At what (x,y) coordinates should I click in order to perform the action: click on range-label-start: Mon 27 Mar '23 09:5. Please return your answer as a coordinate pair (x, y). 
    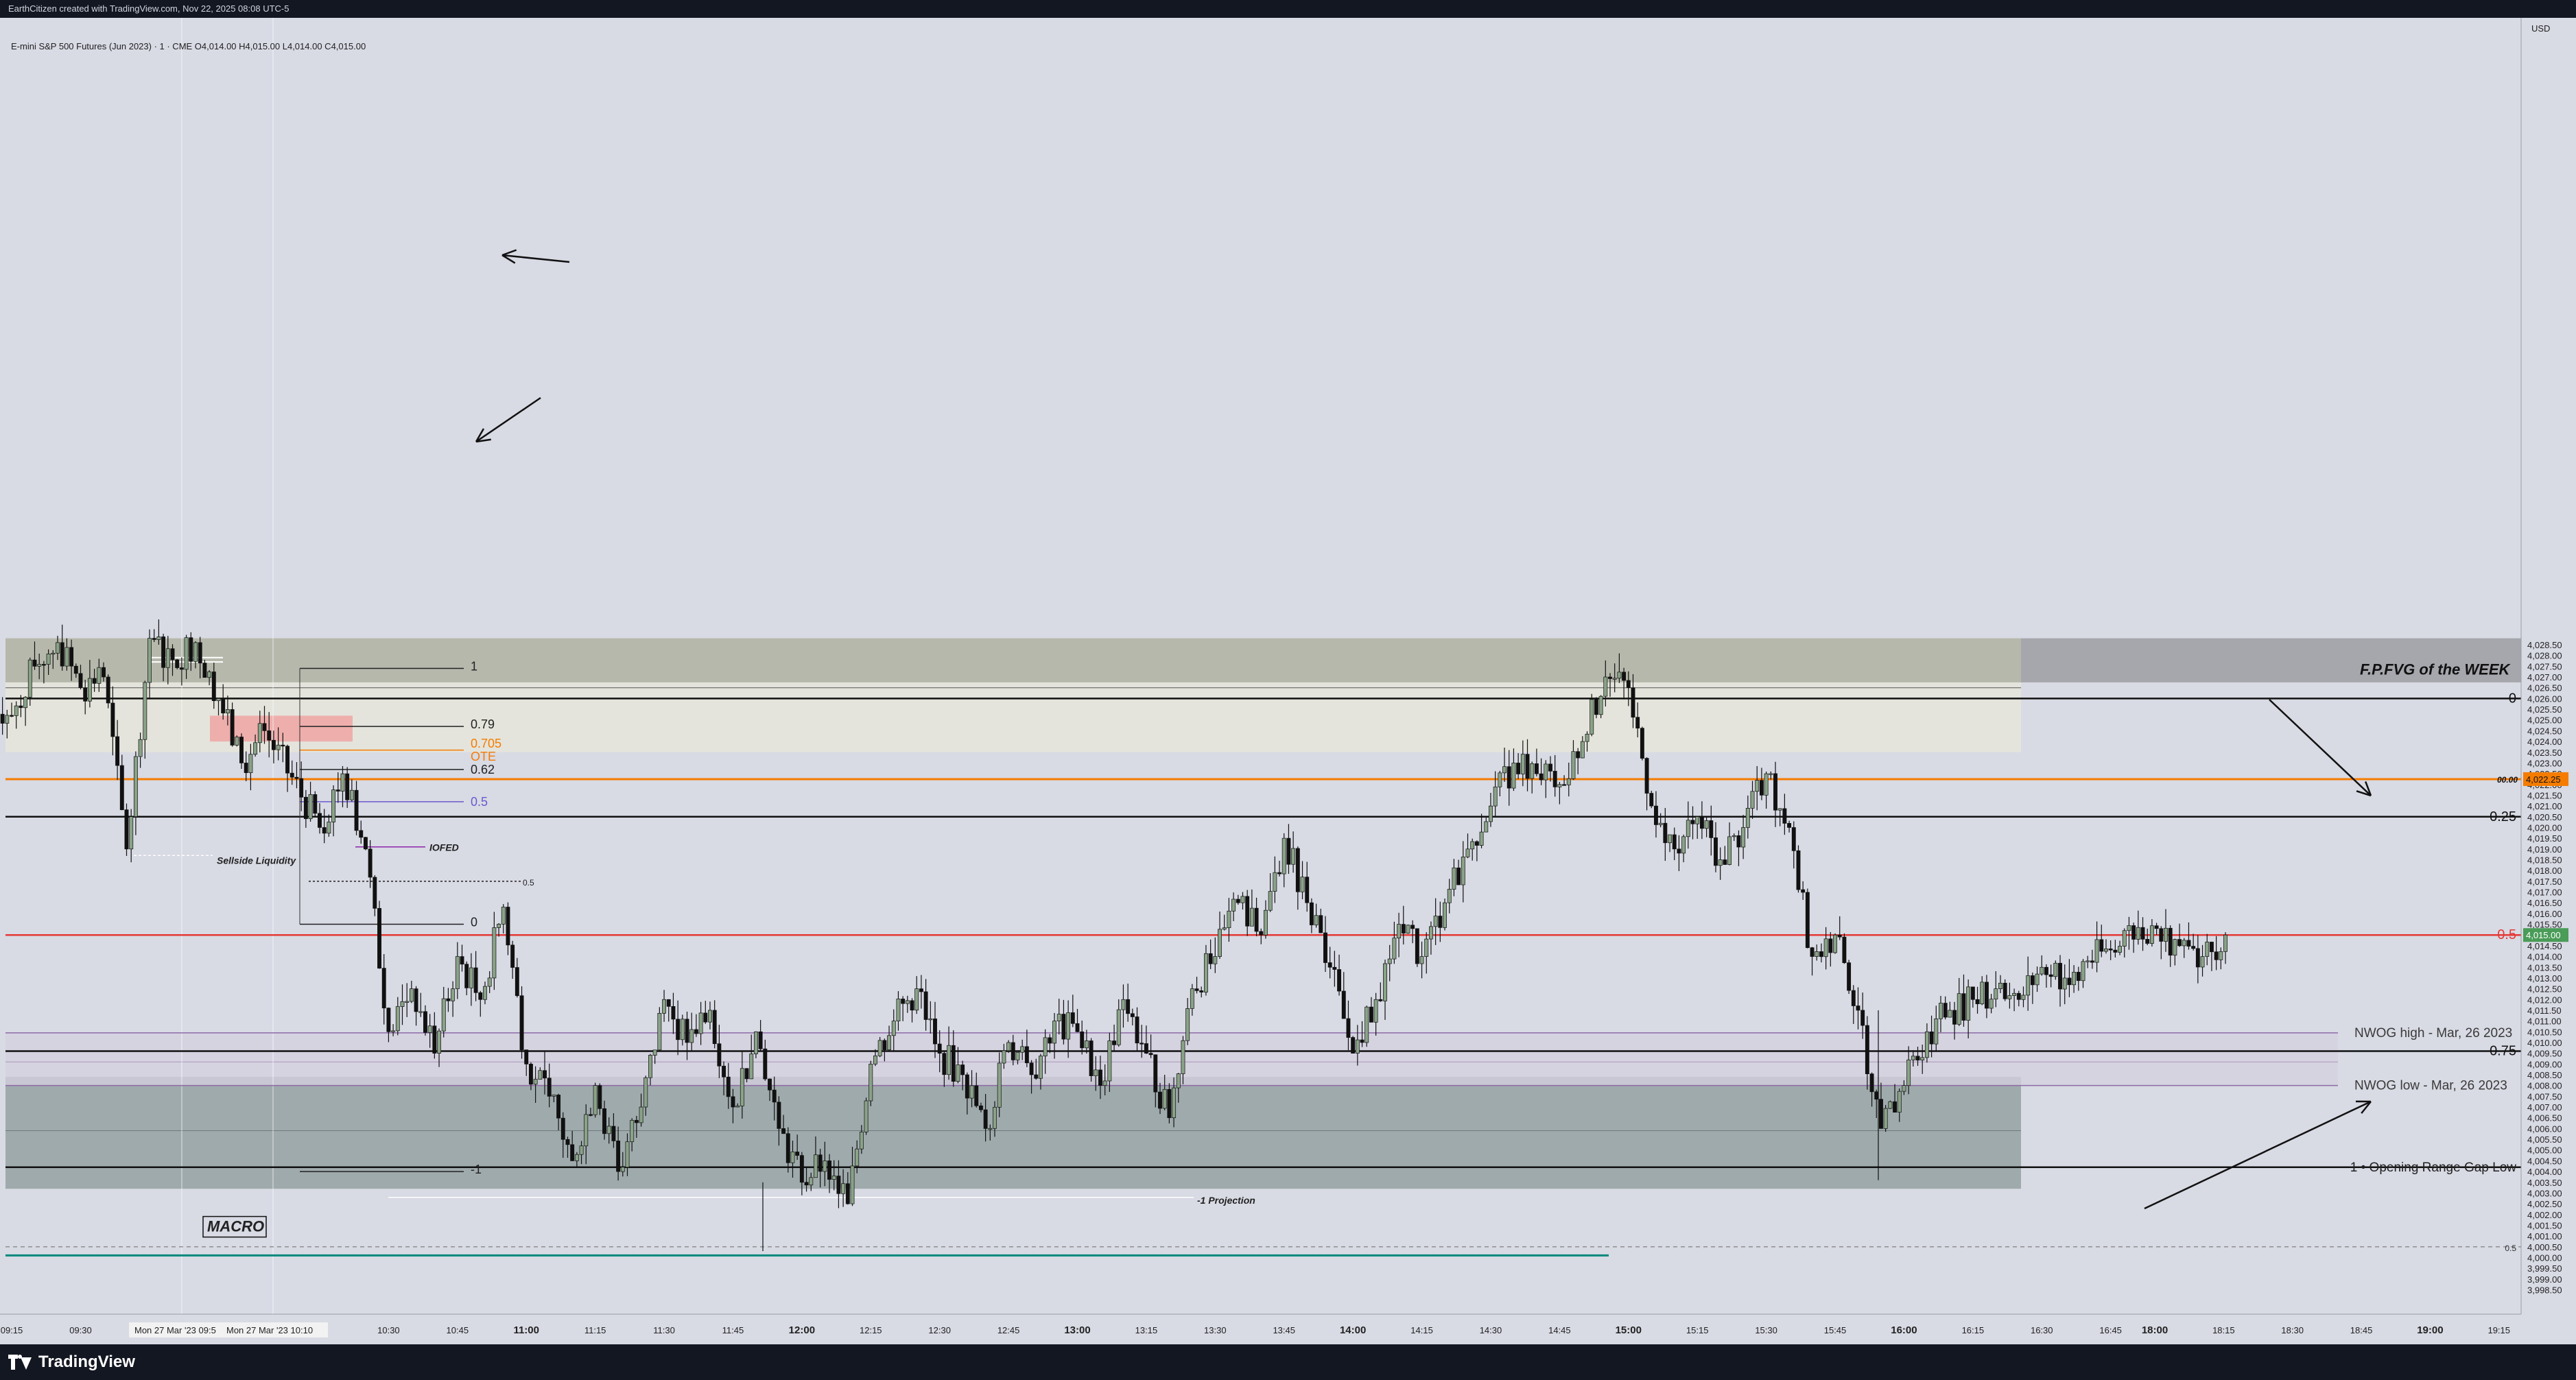
    Looking at the image, I should click on (175, 1330).